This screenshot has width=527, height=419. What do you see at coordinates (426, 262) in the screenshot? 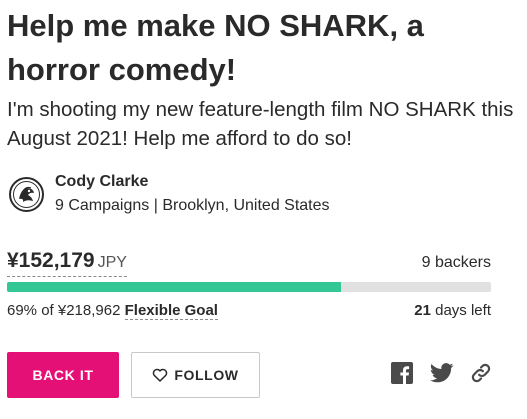
I see `backers-number: 9` at bounding box center [426, 262].